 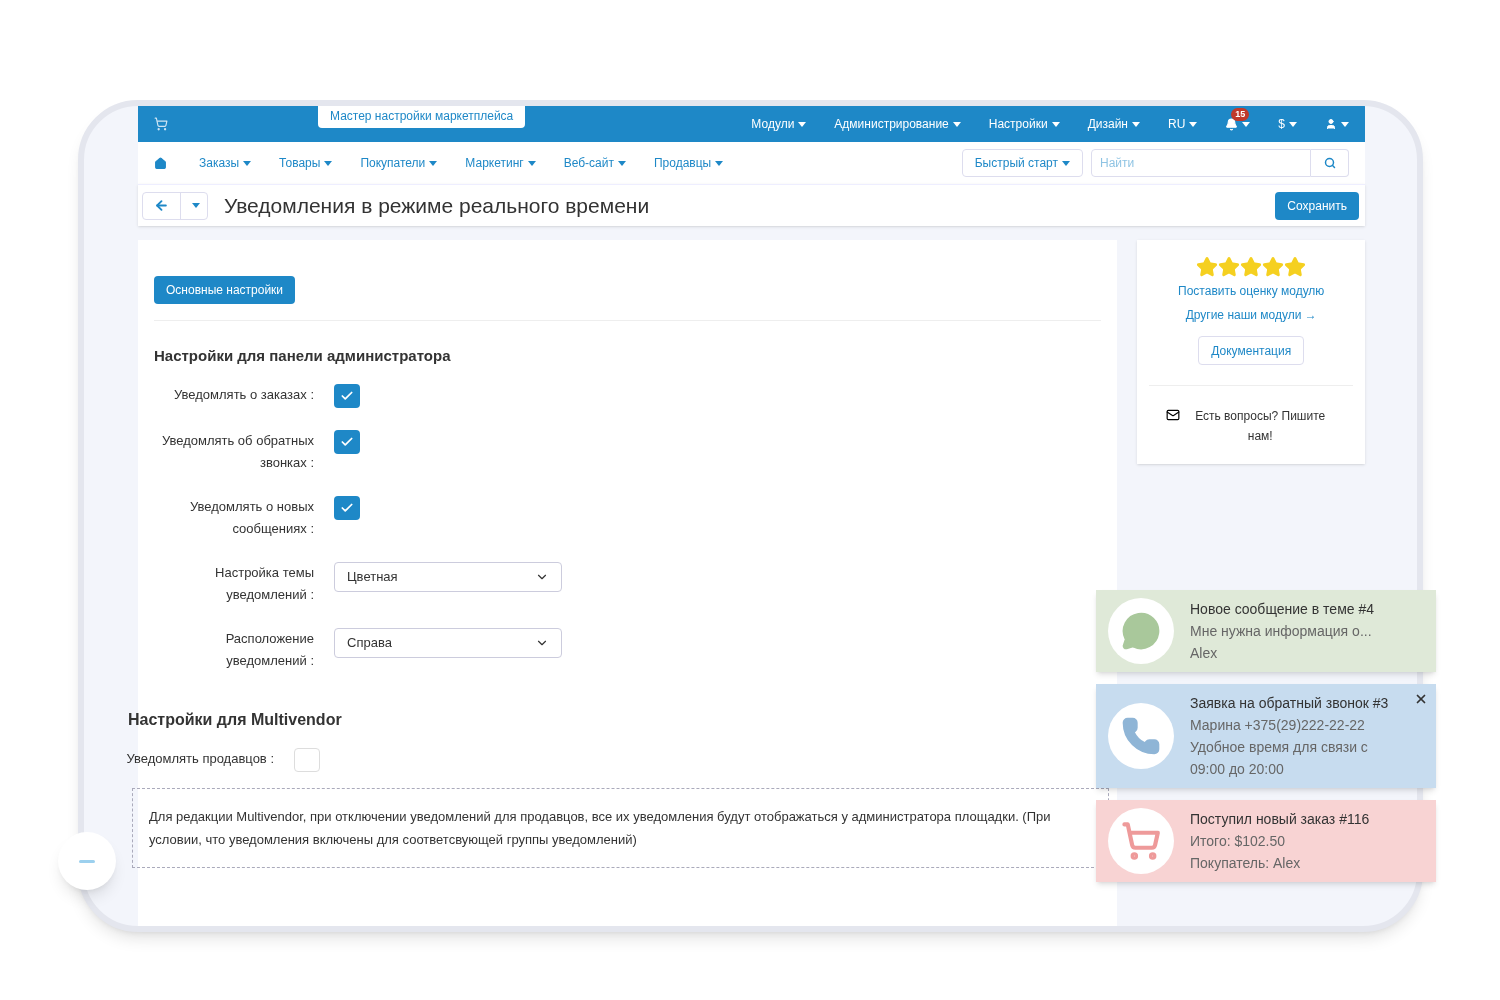 I want to click on toast-text: Марина +375(29)222-22-22, so click(x=1278, y=725).